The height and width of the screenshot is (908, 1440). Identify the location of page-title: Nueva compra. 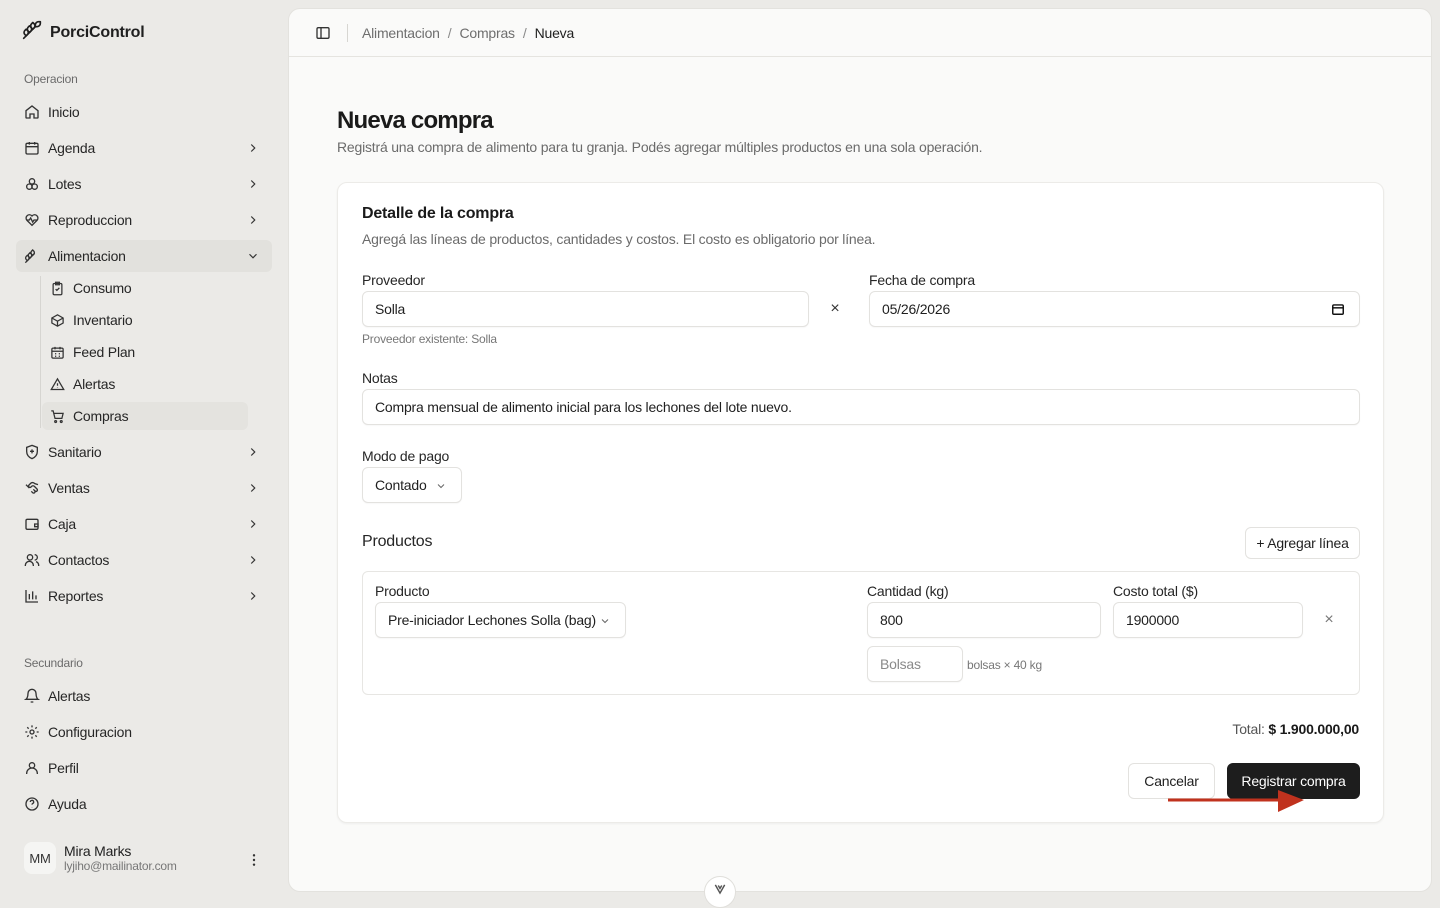
(415, 120).